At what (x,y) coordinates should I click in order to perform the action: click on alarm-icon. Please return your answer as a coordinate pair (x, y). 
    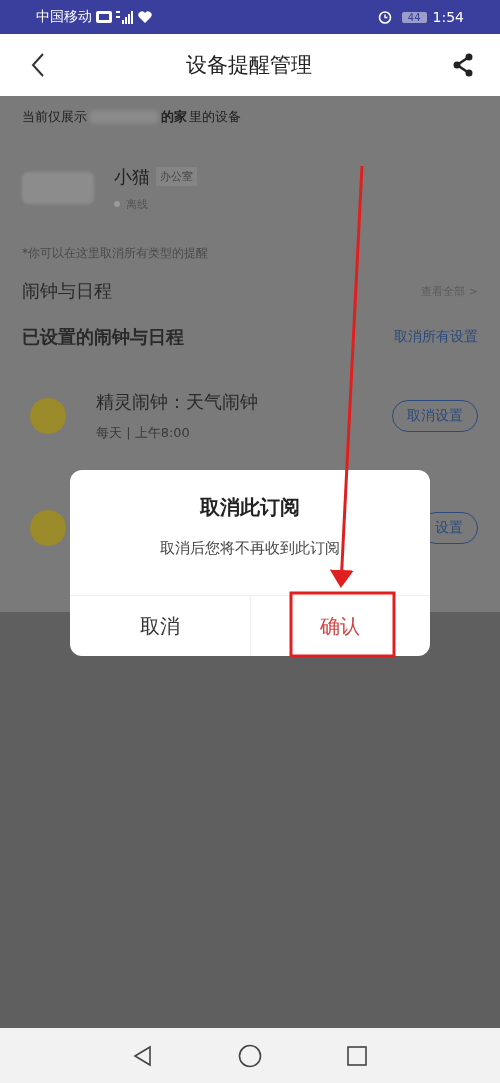
    Looking at the image, I should click on (384, 17).